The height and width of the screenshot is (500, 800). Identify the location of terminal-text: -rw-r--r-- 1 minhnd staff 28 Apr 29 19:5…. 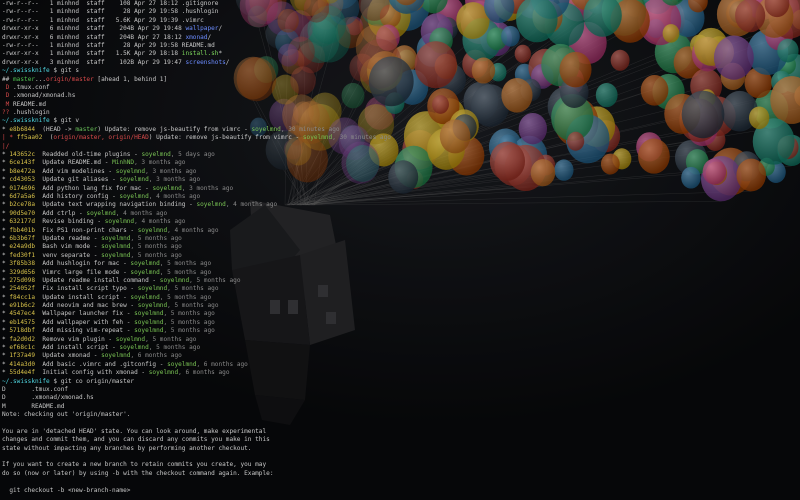
(92, 45).